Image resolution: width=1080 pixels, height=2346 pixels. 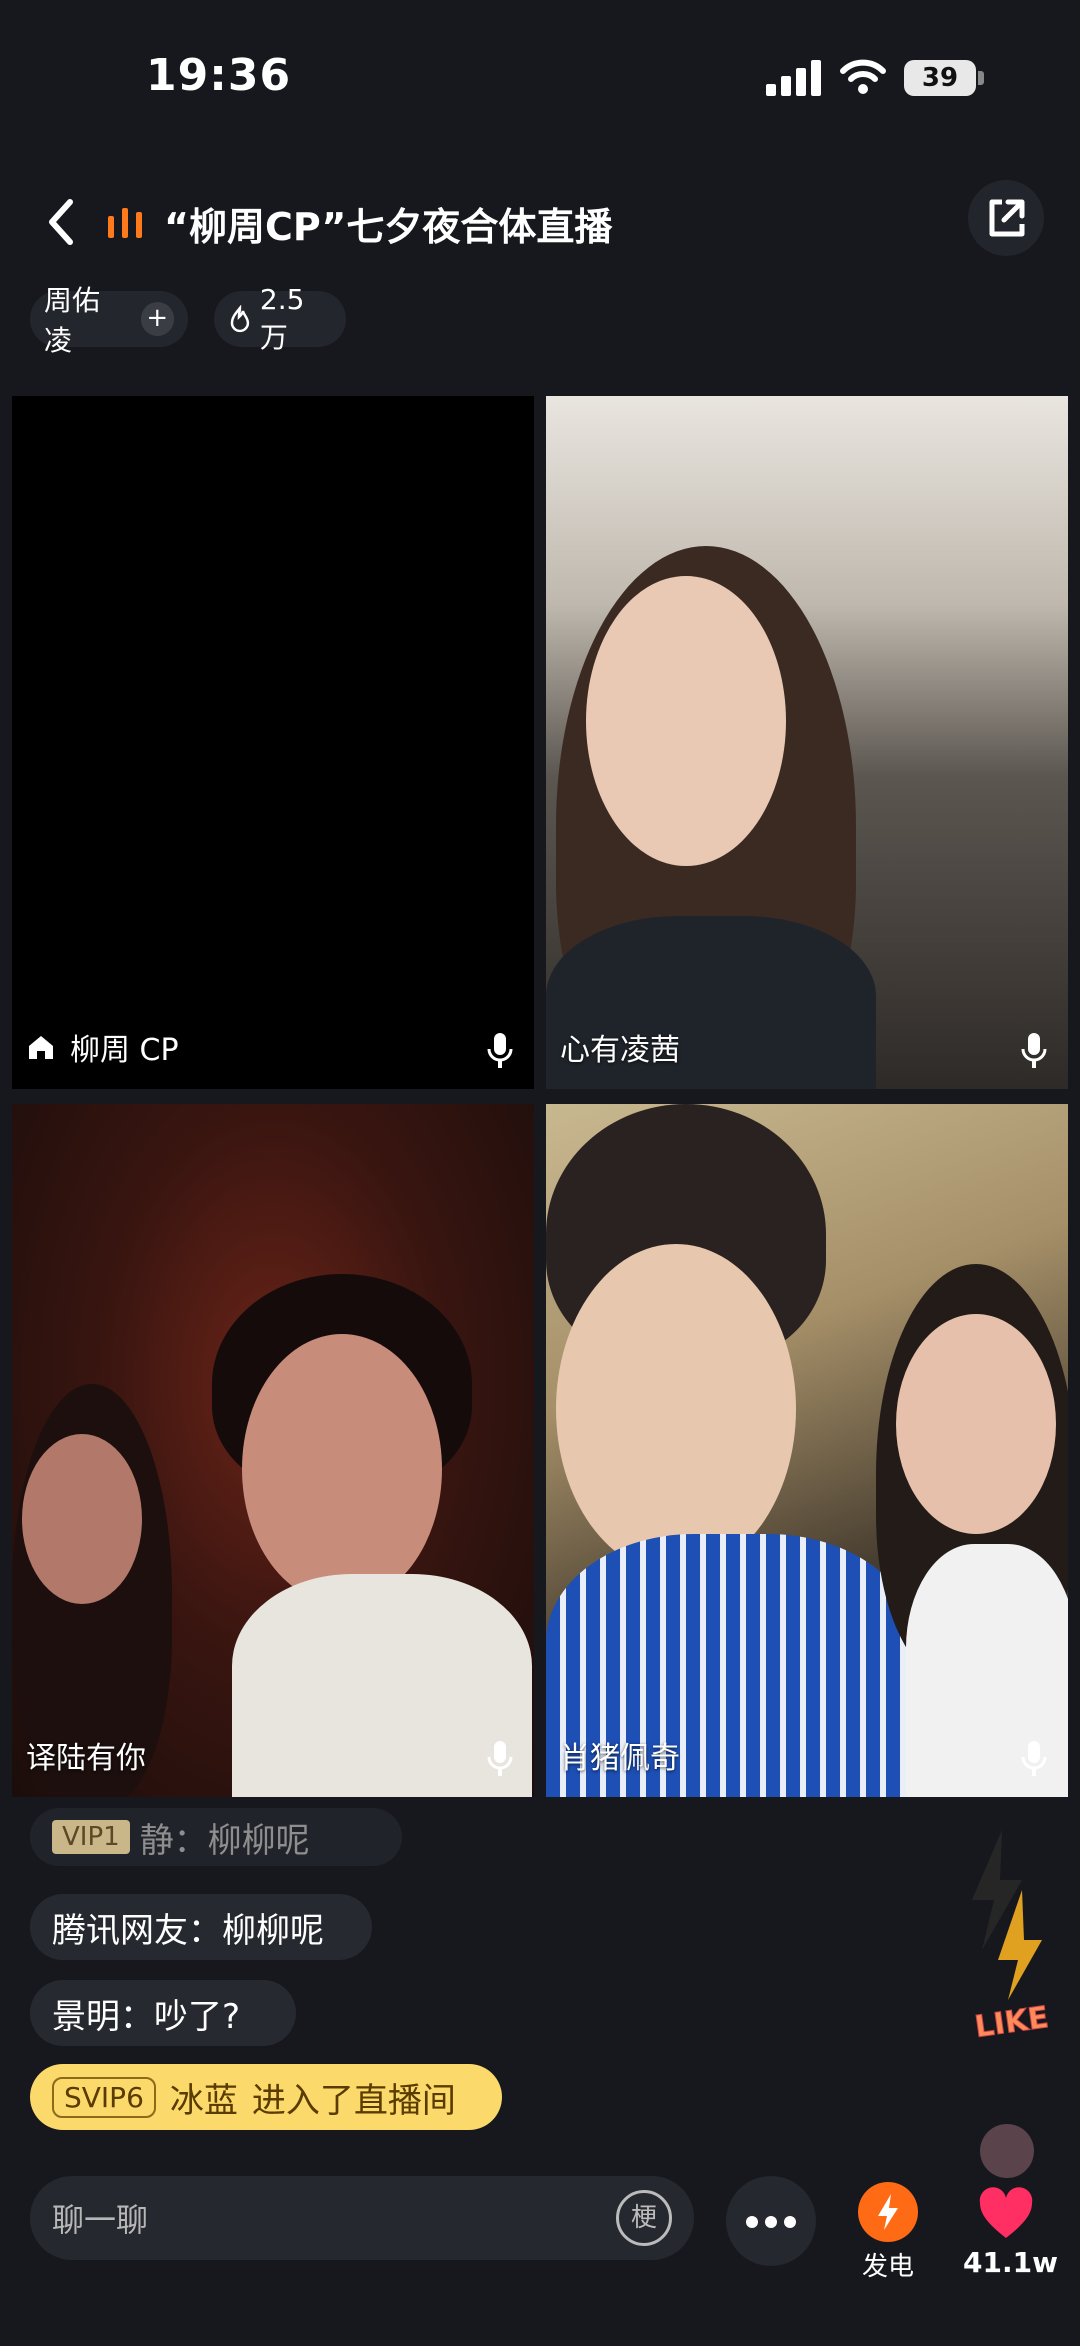 What do you see at coordinates (157, 319) in the screenshot?
I see `follow-button: +` at bounding box center [157, 319].